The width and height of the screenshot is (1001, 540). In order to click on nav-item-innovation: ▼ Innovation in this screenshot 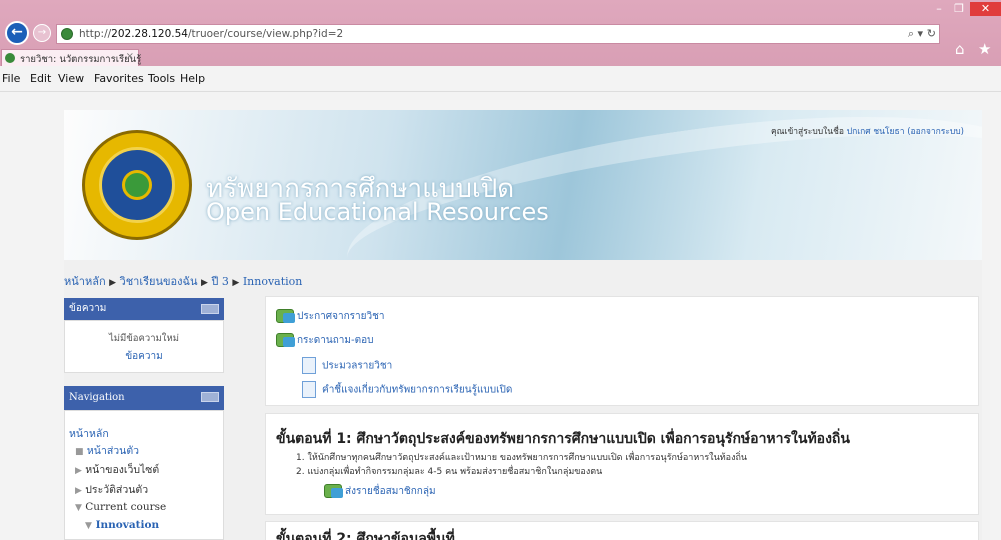, I will do `click(122, 525)`.